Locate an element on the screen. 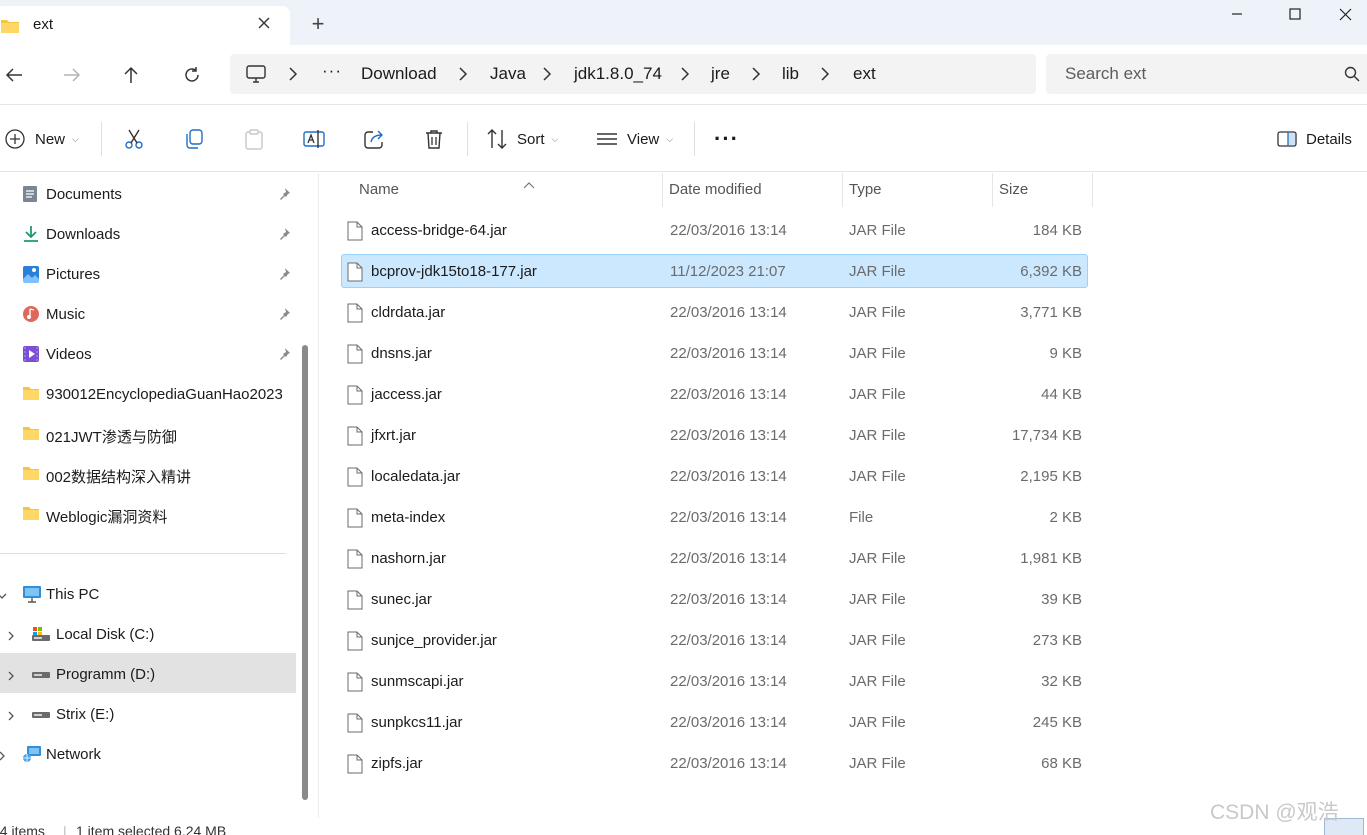 This screenshot has height=835, width=1367. file-name: jaccess.jar is located at coordinates (406, 394).